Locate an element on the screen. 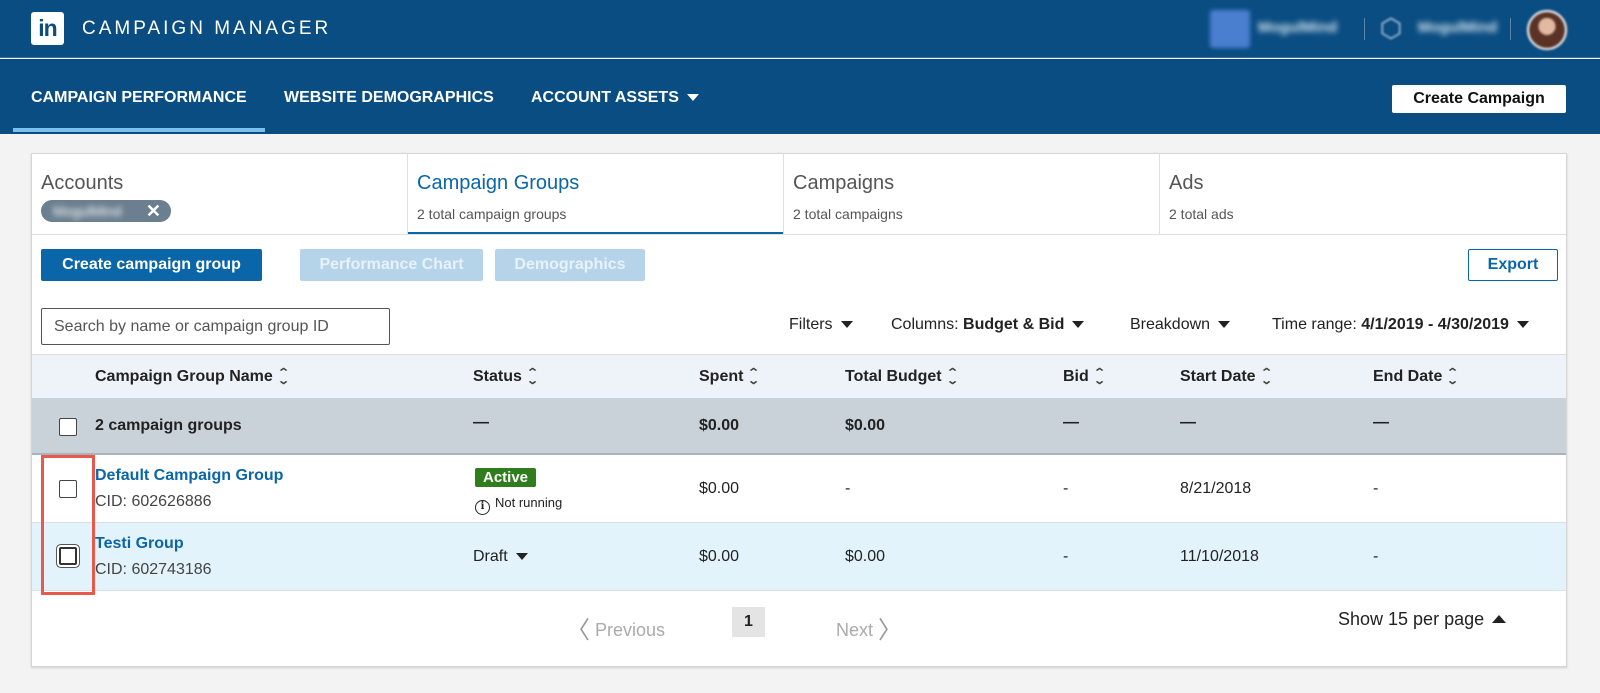 The image size is (1600, 693). select-all-checkbox is located at coordinates (68, 427).